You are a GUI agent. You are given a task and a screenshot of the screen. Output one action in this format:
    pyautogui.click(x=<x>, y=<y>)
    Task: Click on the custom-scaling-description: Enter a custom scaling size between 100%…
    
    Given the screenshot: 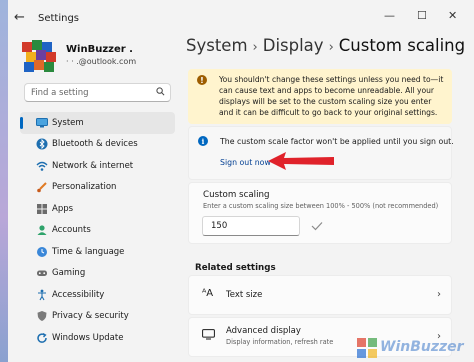 What is the action you would take?
    pyautogui.click(x=321, y=206)
    